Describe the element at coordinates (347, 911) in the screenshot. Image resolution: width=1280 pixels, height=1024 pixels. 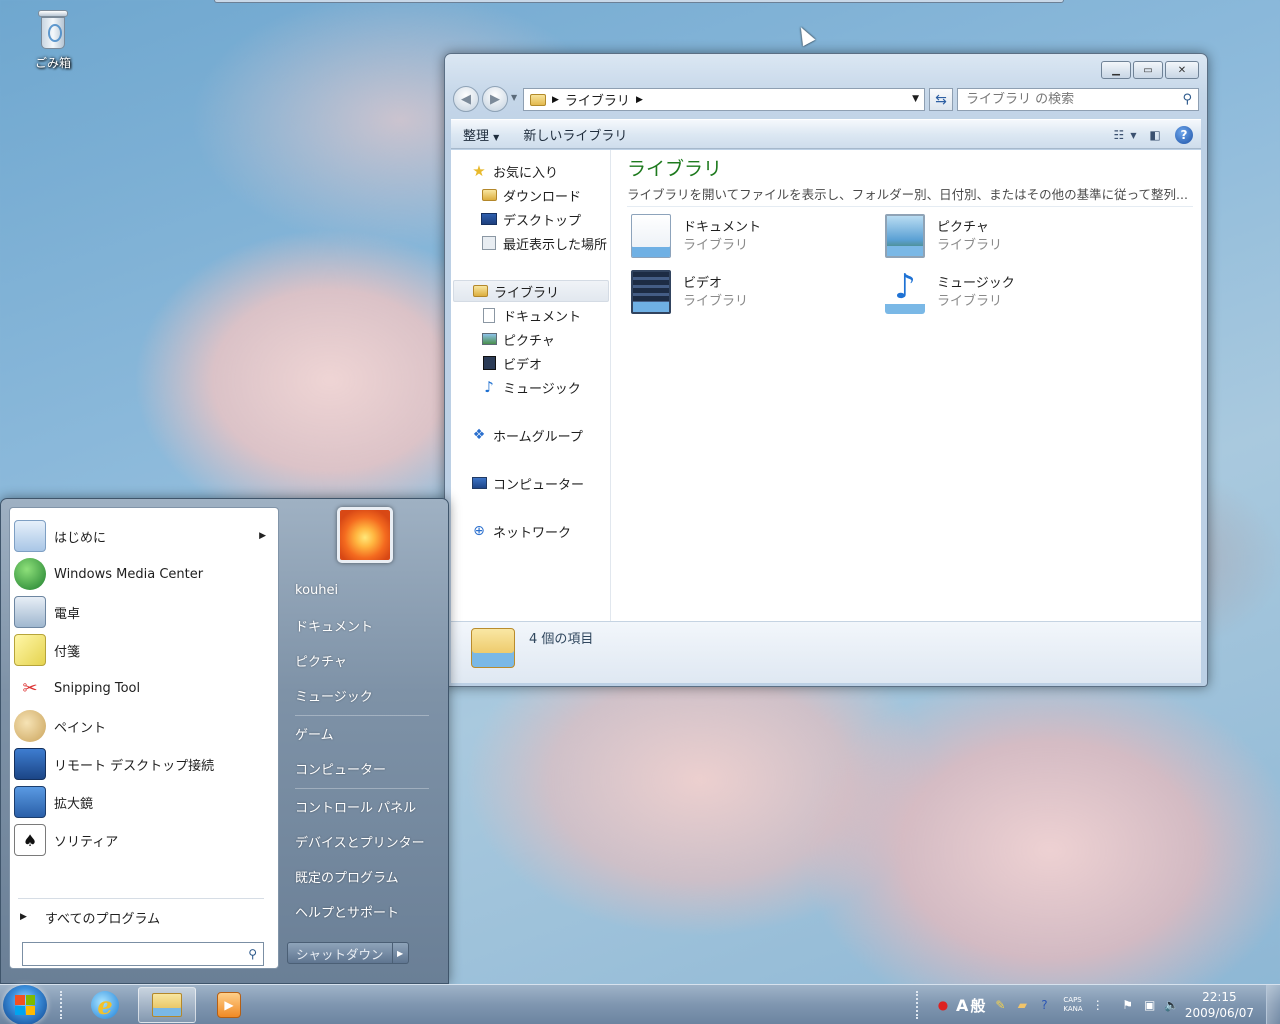
I see `link-help-support: ヘルプとサポート` at that location.